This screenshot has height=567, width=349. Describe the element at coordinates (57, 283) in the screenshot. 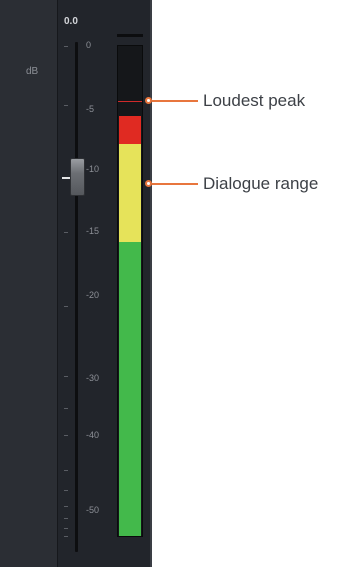

I see `column-divider` at that location.